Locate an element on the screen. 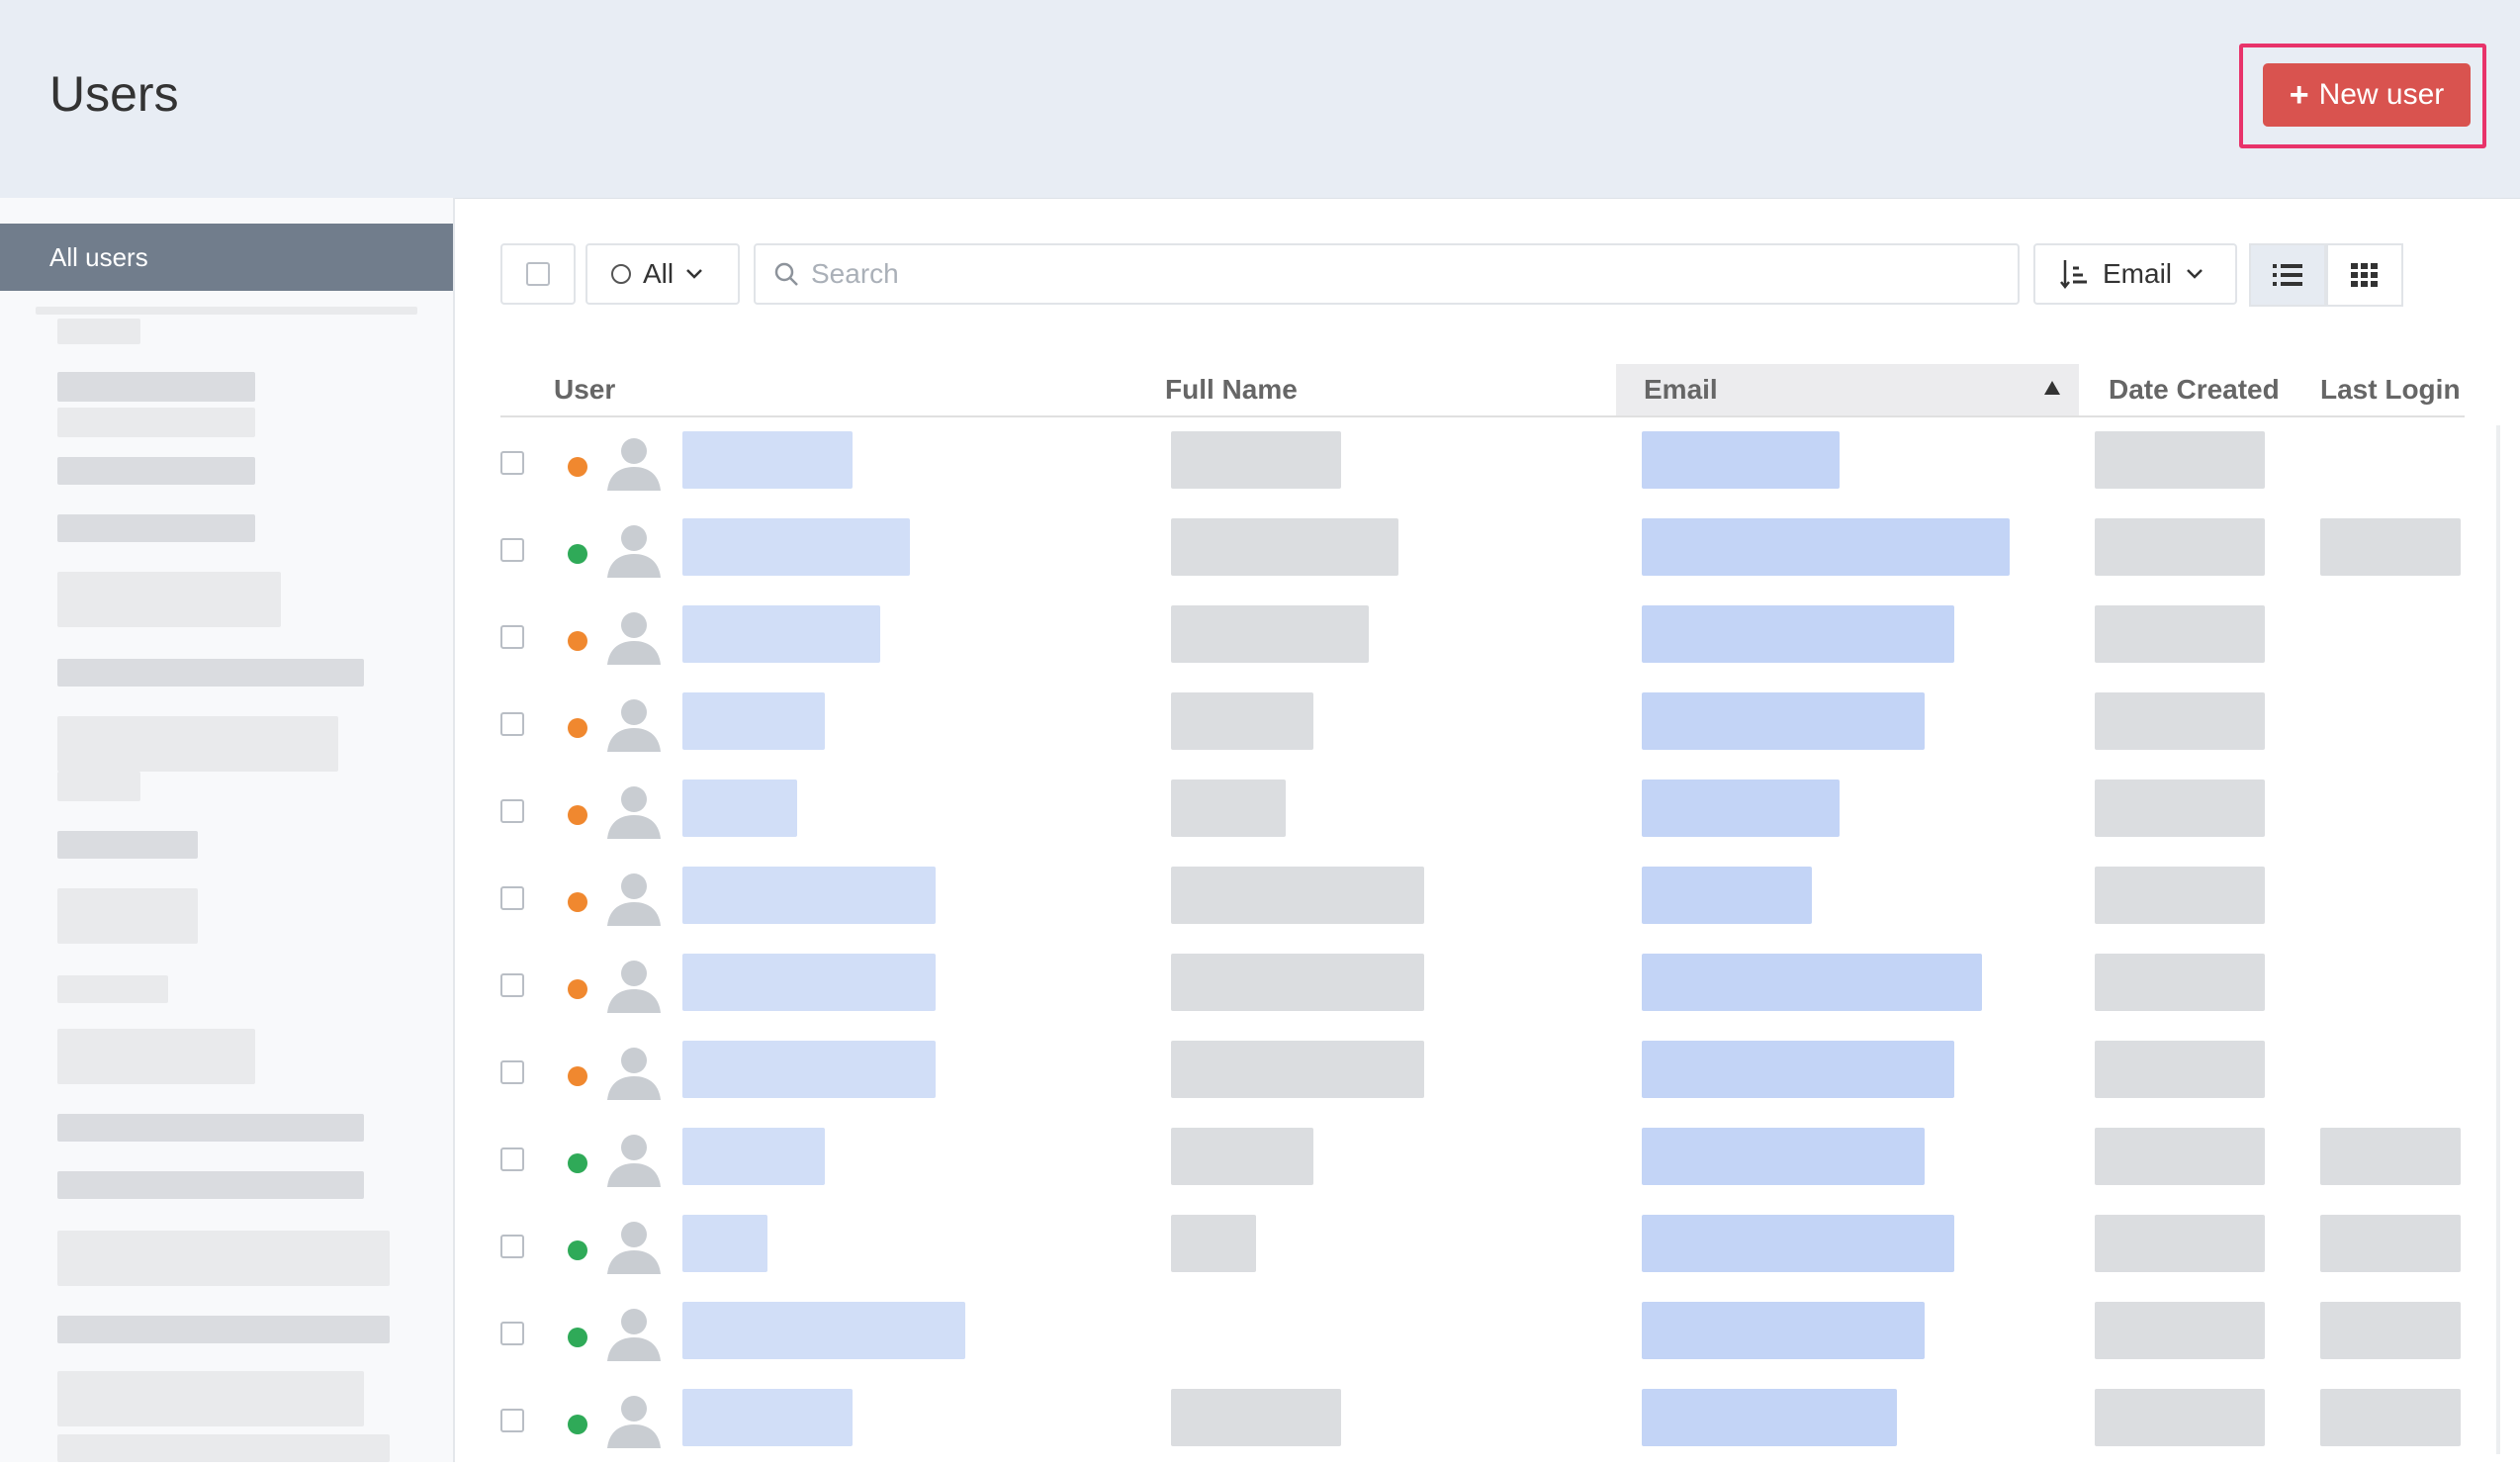 The image size is (2520, 1468). sort-ascending-icon is located at coordinates (2052, 388).